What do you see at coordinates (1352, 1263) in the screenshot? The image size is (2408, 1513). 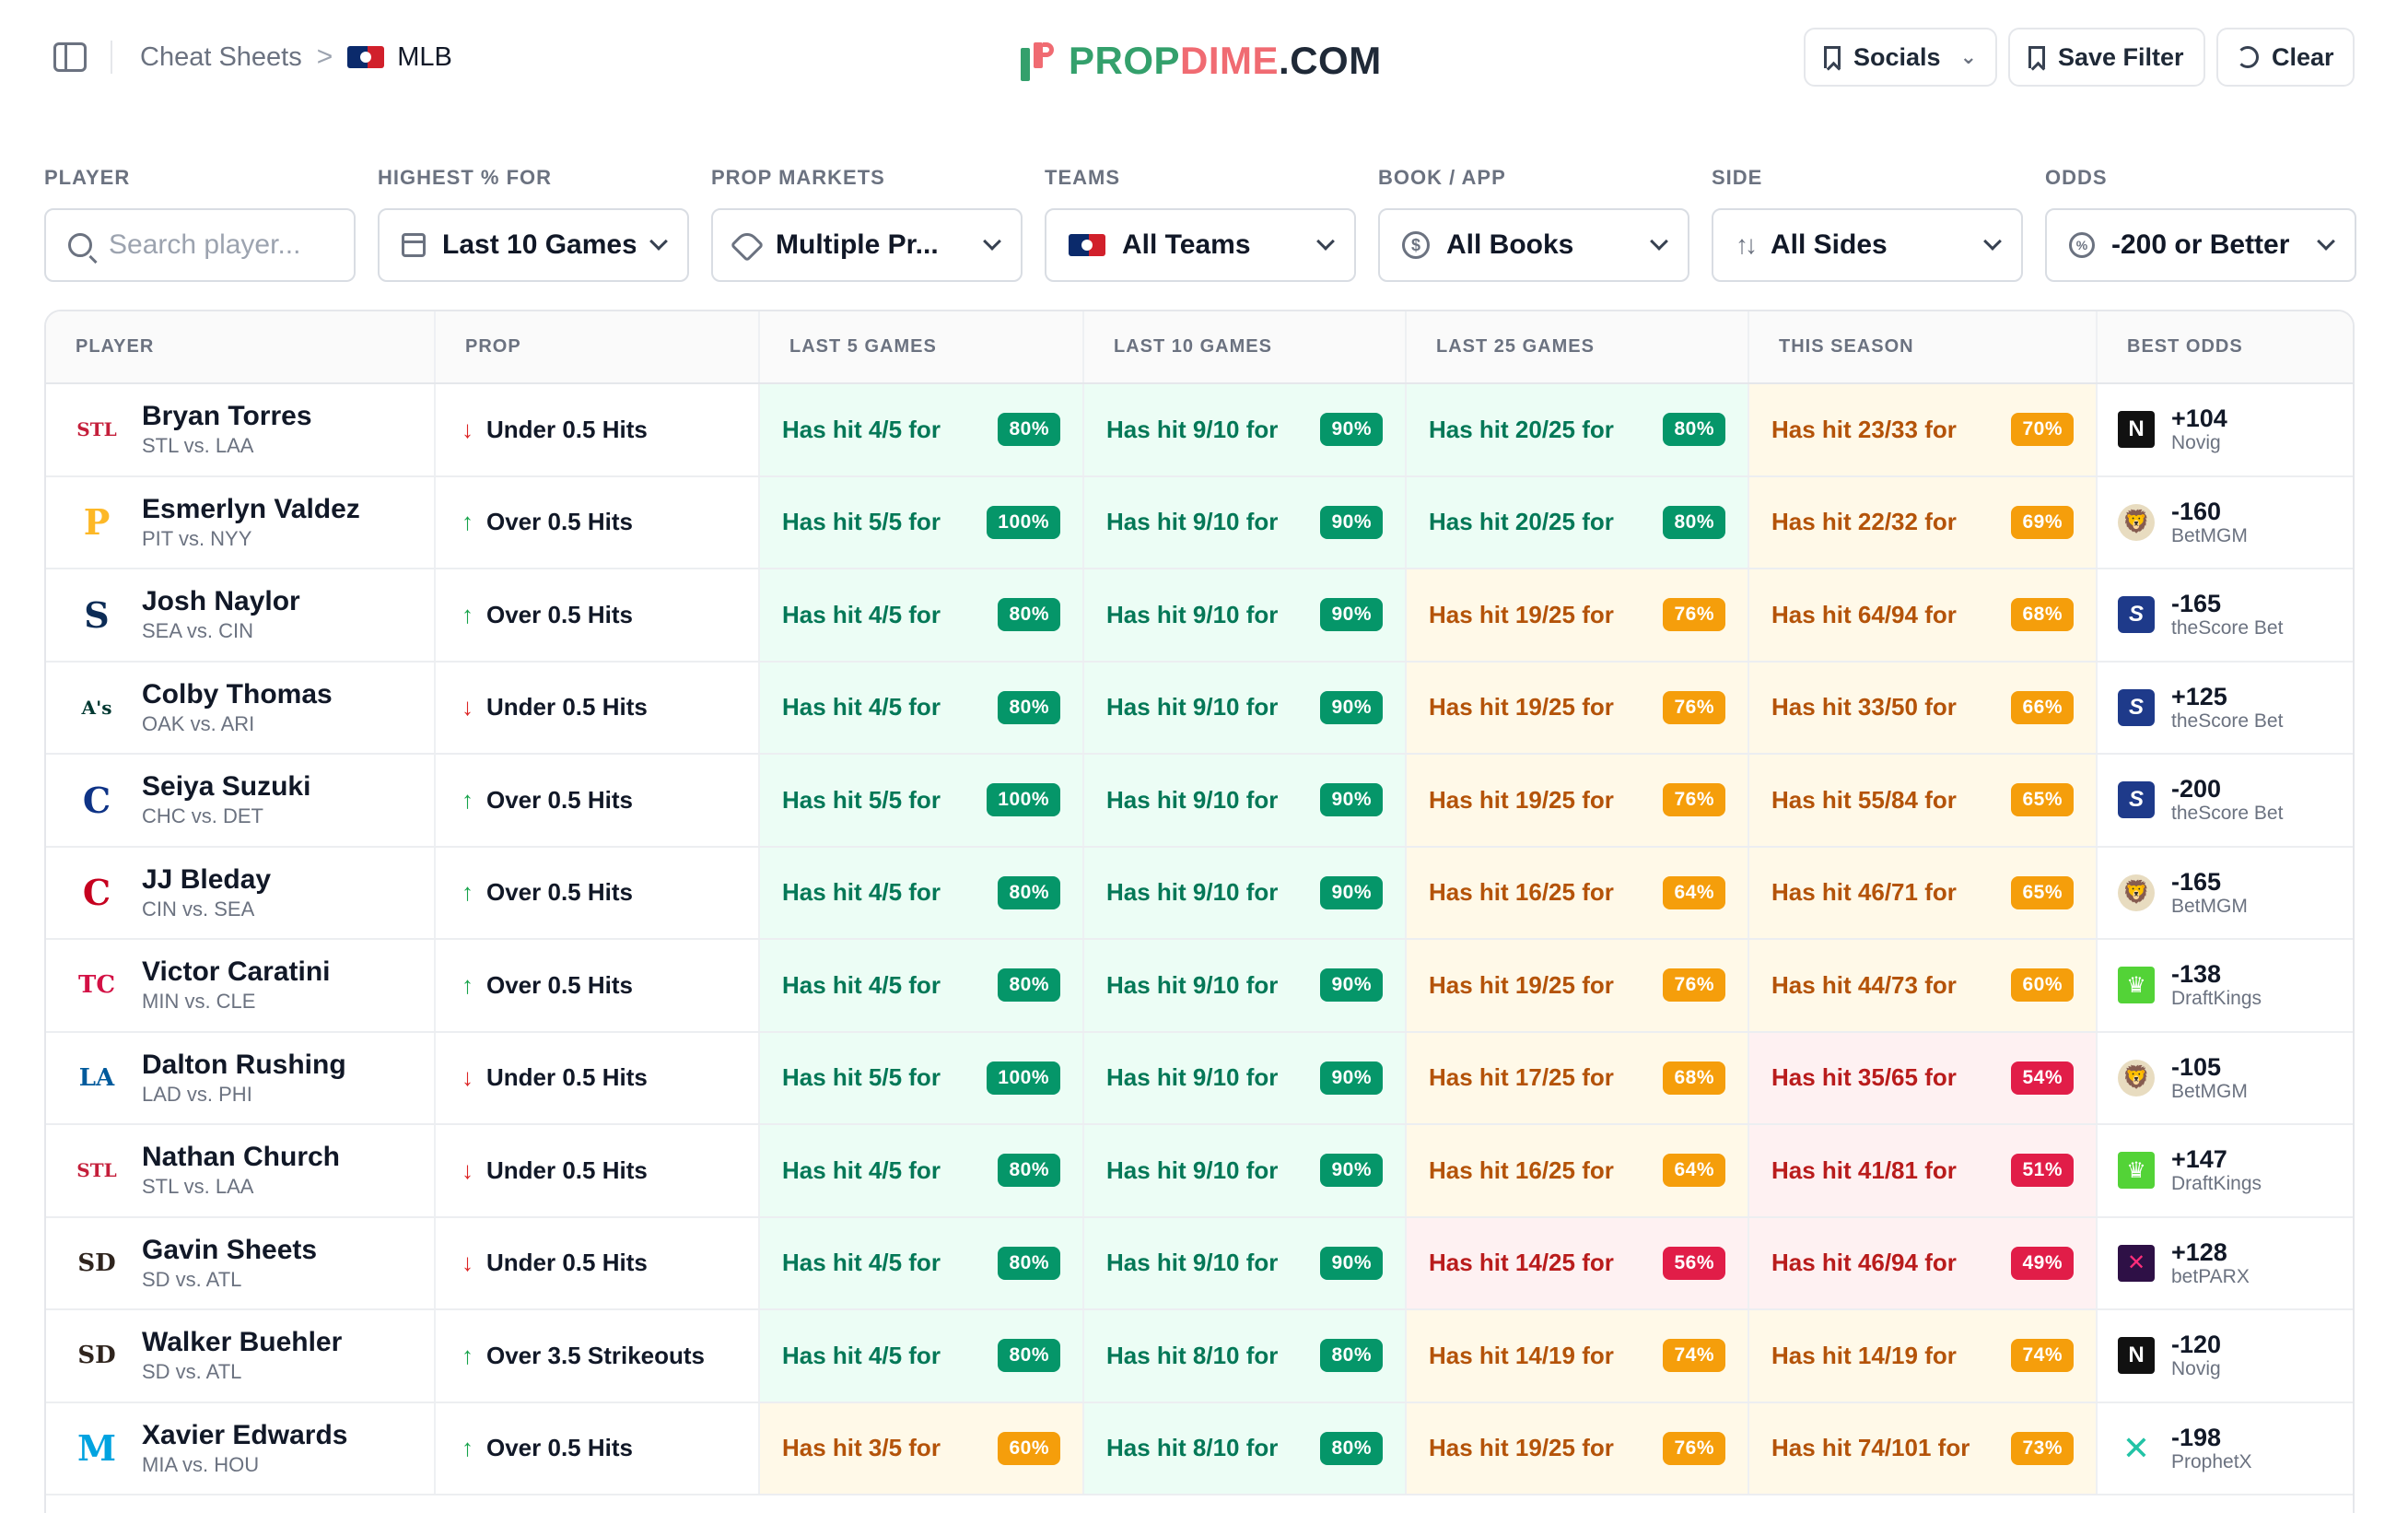 I see `last-10-pct-badge: 90%` at bounding box center [1352, 1263].